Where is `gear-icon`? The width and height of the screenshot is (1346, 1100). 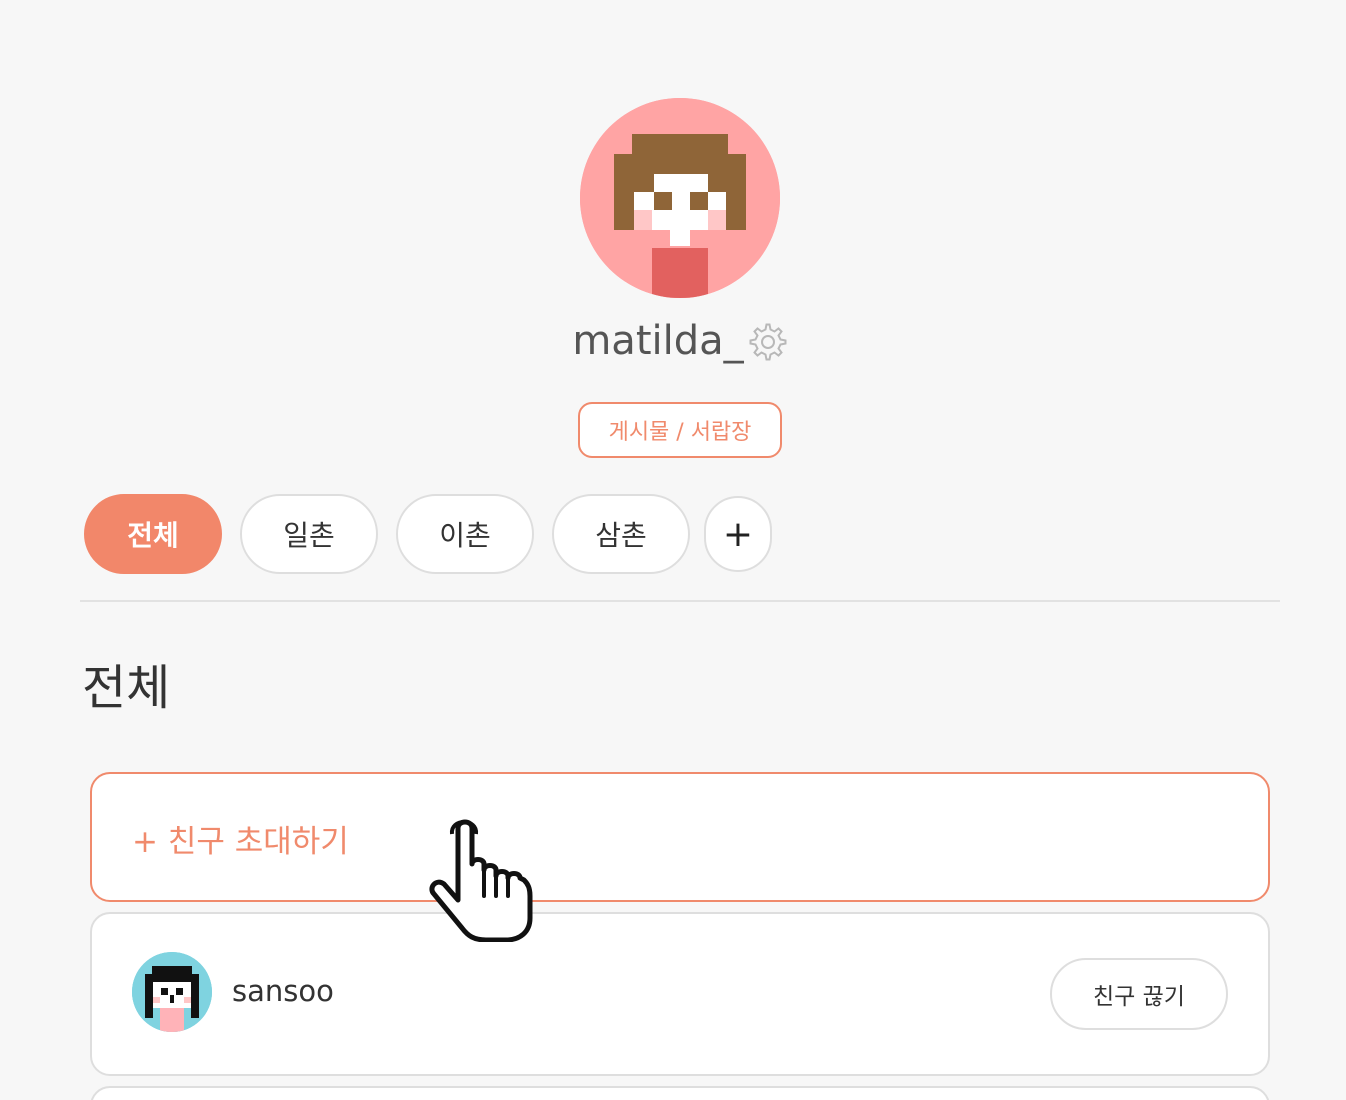
gear-icon is located at coordinates (768, 342).